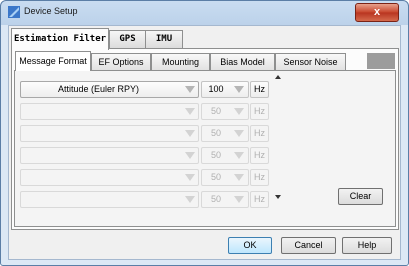 This screenshot has height=266, width=409. Describe the element at coordinates (216, 89) in the screenshot. I see `rate-value: 100` at that location.